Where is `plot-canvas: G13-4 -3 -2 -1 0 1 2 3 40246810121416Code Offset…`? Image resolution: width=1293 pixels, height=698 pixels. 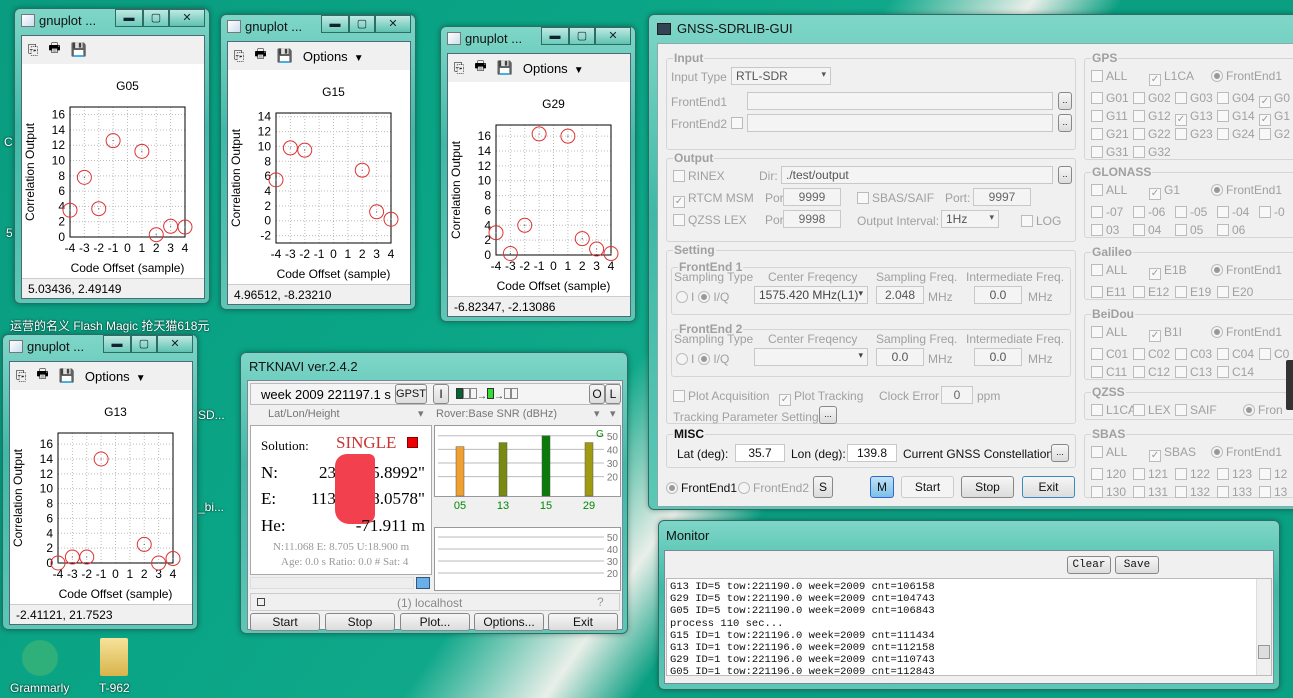
plot-canvas: G13-4 -3 -2 -1 0 1 2 3 40246810121416Code Offset… is located at coordinates (102, 498).